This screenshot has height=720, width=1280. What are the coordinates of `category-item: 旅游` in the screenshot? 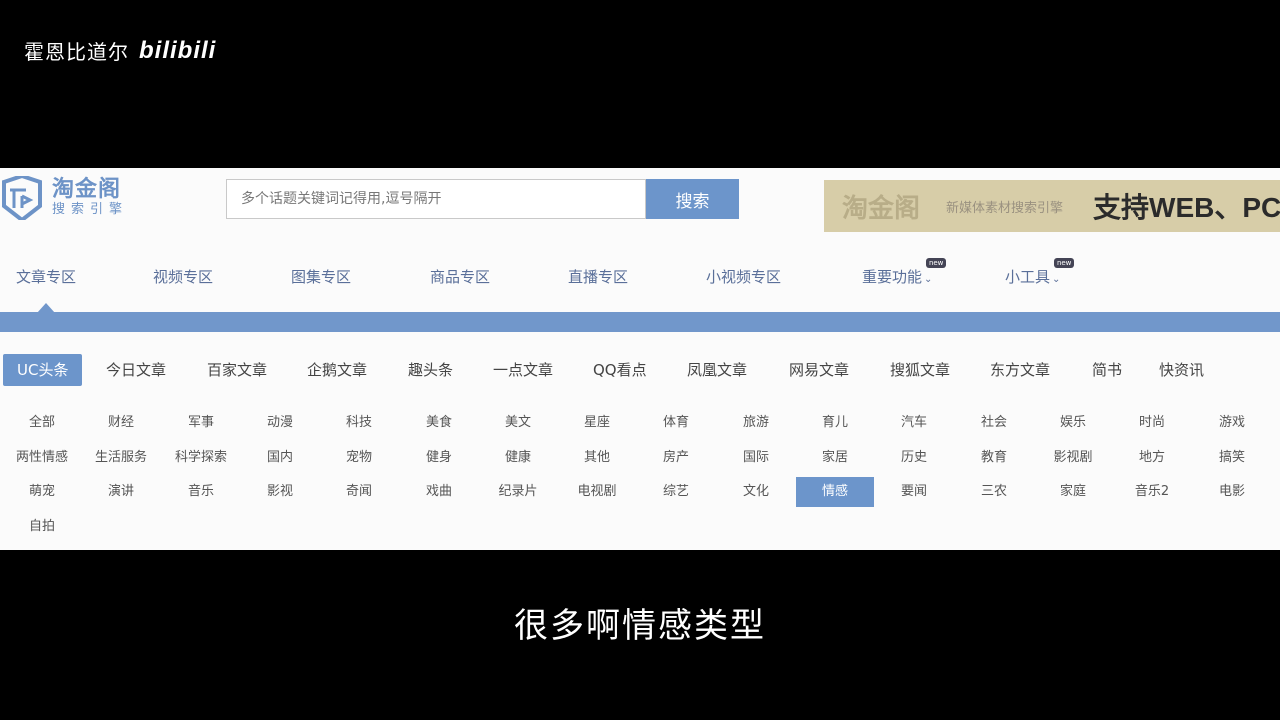 It's located at (756, 423).